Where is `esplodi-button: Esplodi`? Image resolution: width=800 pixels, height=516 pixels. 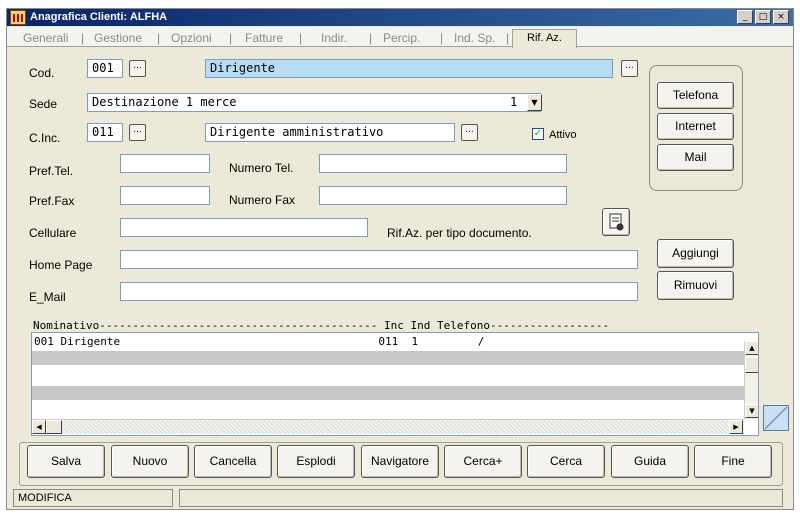 esplodi-button: Esplodi is located at coordinates (316, 461).